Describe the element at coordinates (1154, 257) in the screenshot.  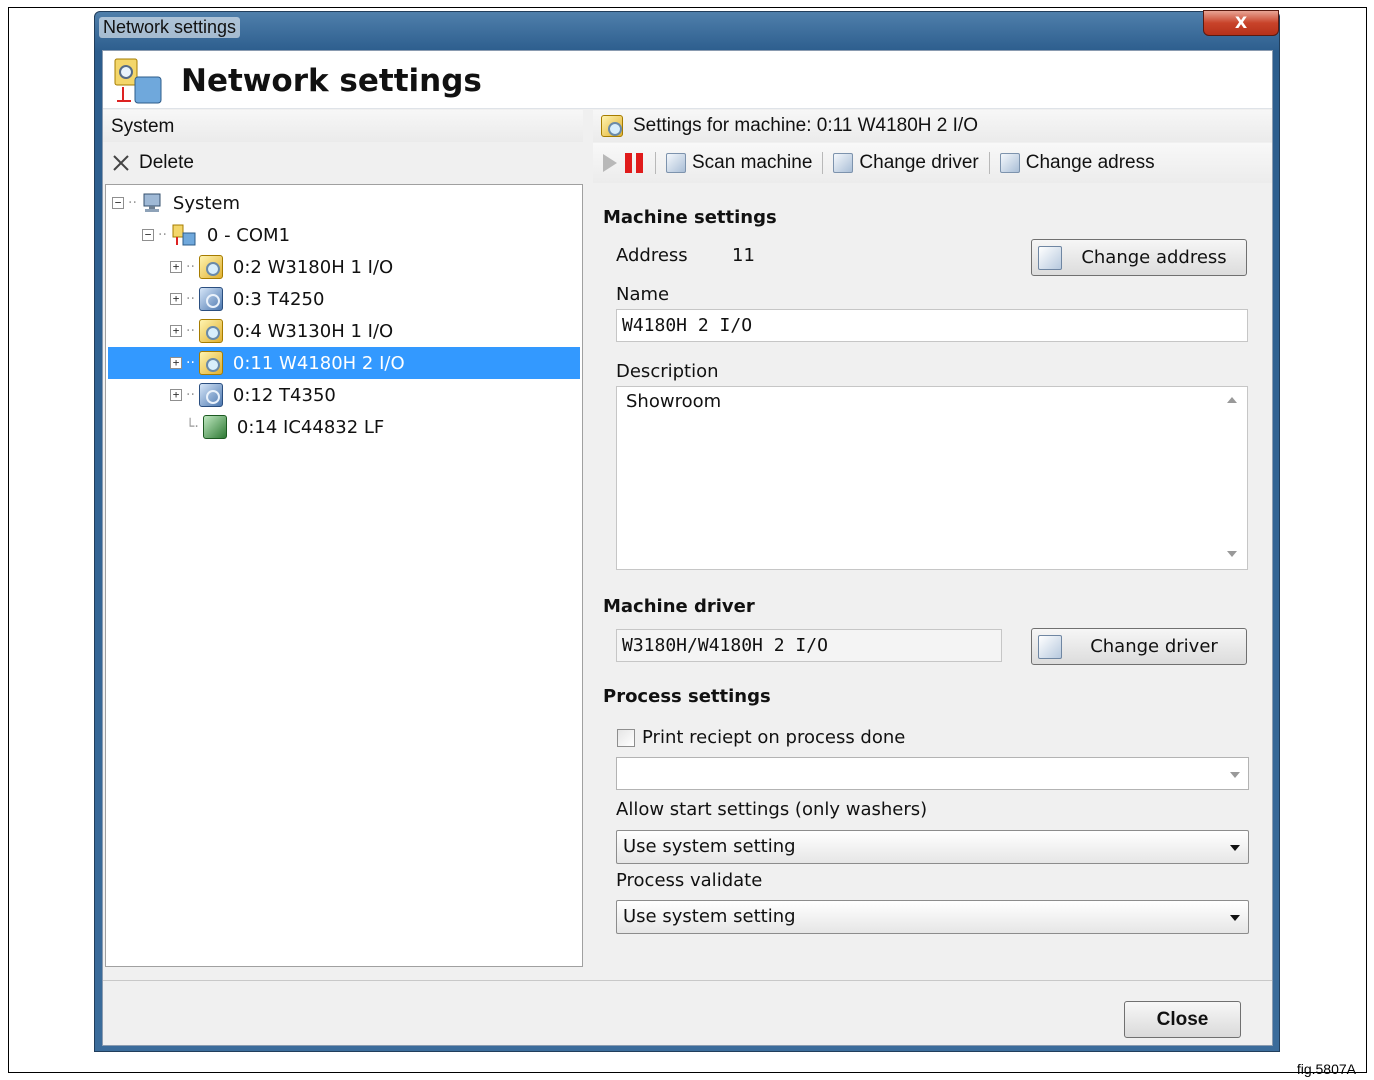
I see `change-address-label: Change address` at that location.